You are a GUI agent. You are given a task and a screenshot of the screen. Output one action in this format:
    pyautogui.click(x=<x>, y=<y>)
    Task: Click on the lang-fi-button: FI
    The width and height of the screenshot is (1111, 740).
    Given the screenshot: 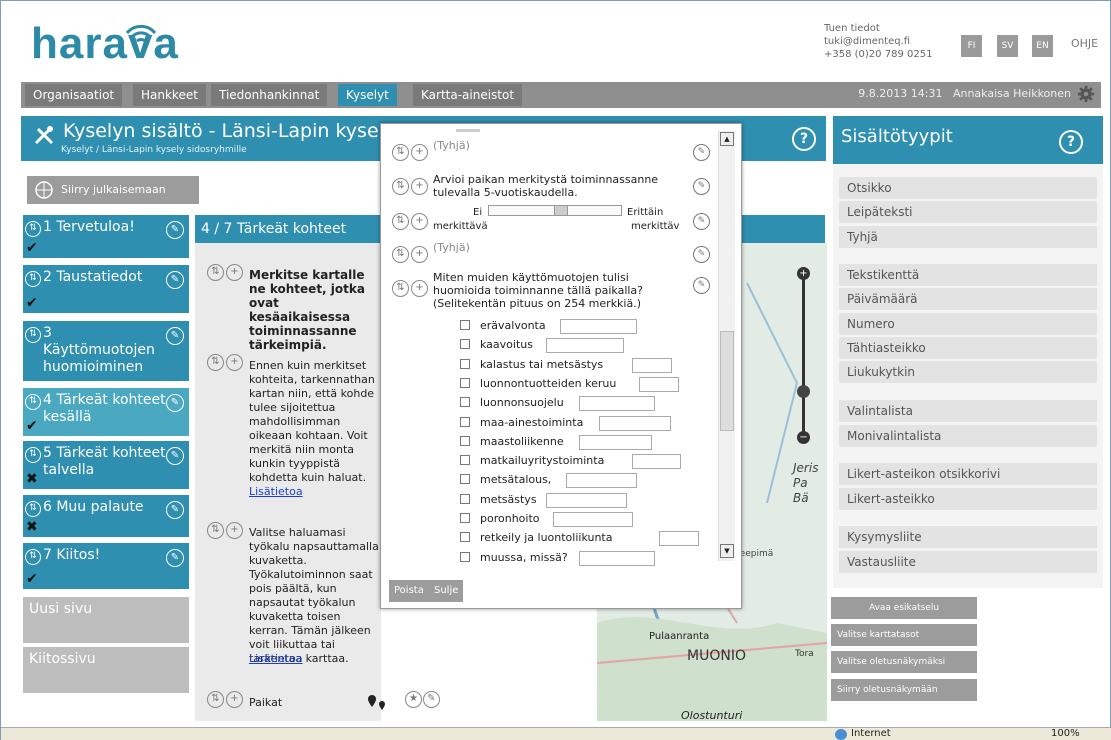 What is the action you would take?
    pyautogui.click(x=971, y=46)
    